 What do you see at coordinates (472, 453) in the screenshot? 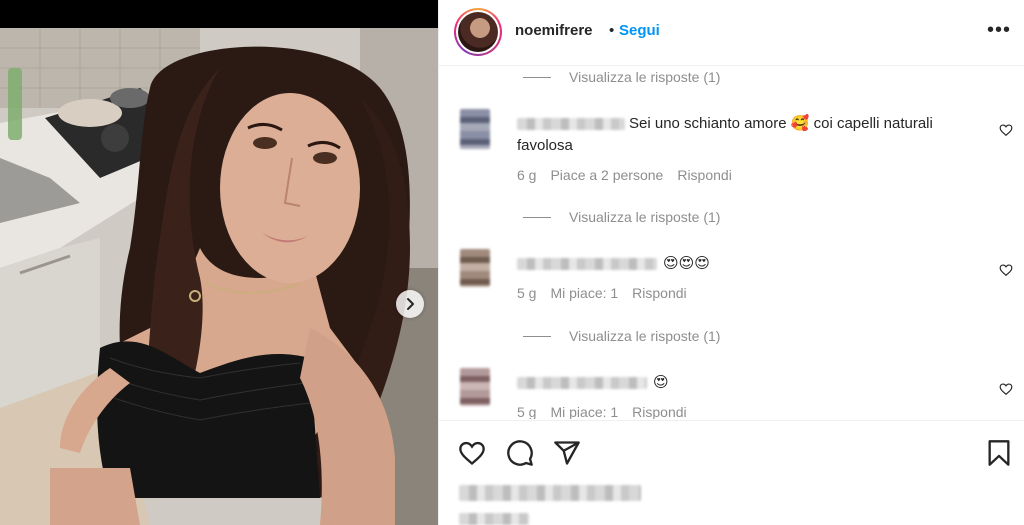
I see `heart-icon` at bounding box center [472, 453].